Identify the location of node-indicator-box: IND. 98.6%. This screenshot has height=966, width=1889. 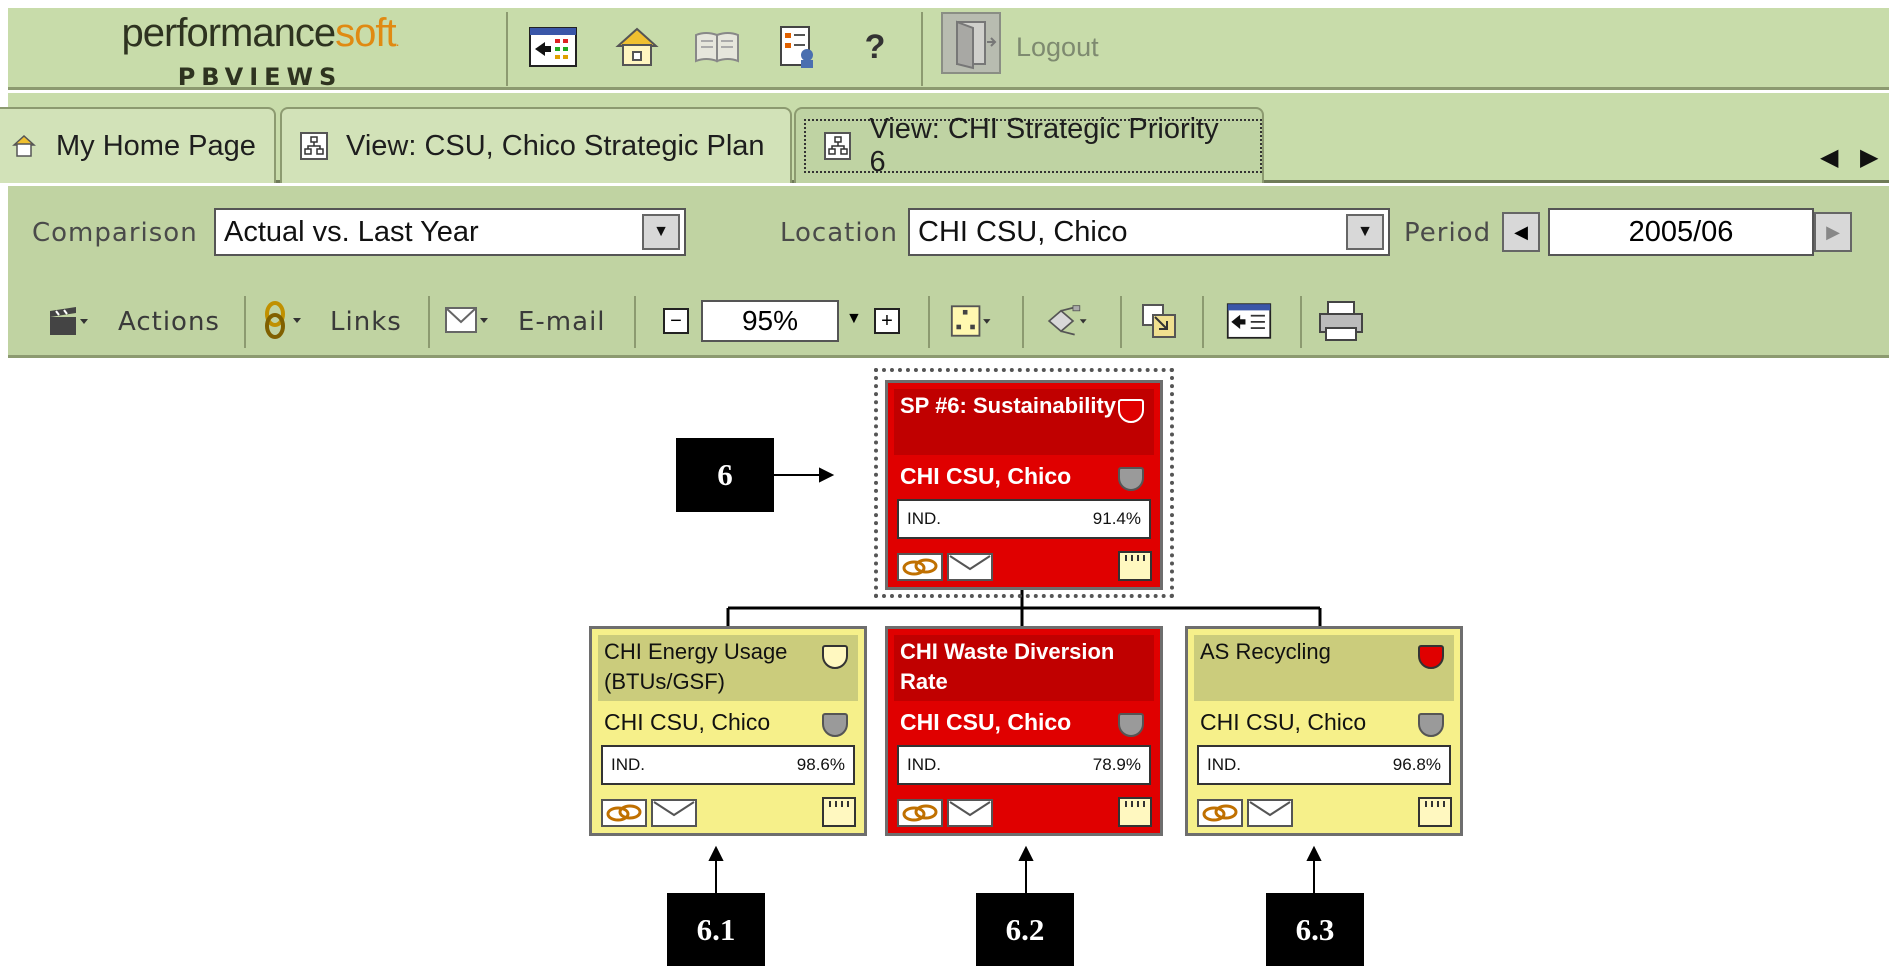
(728, 765).